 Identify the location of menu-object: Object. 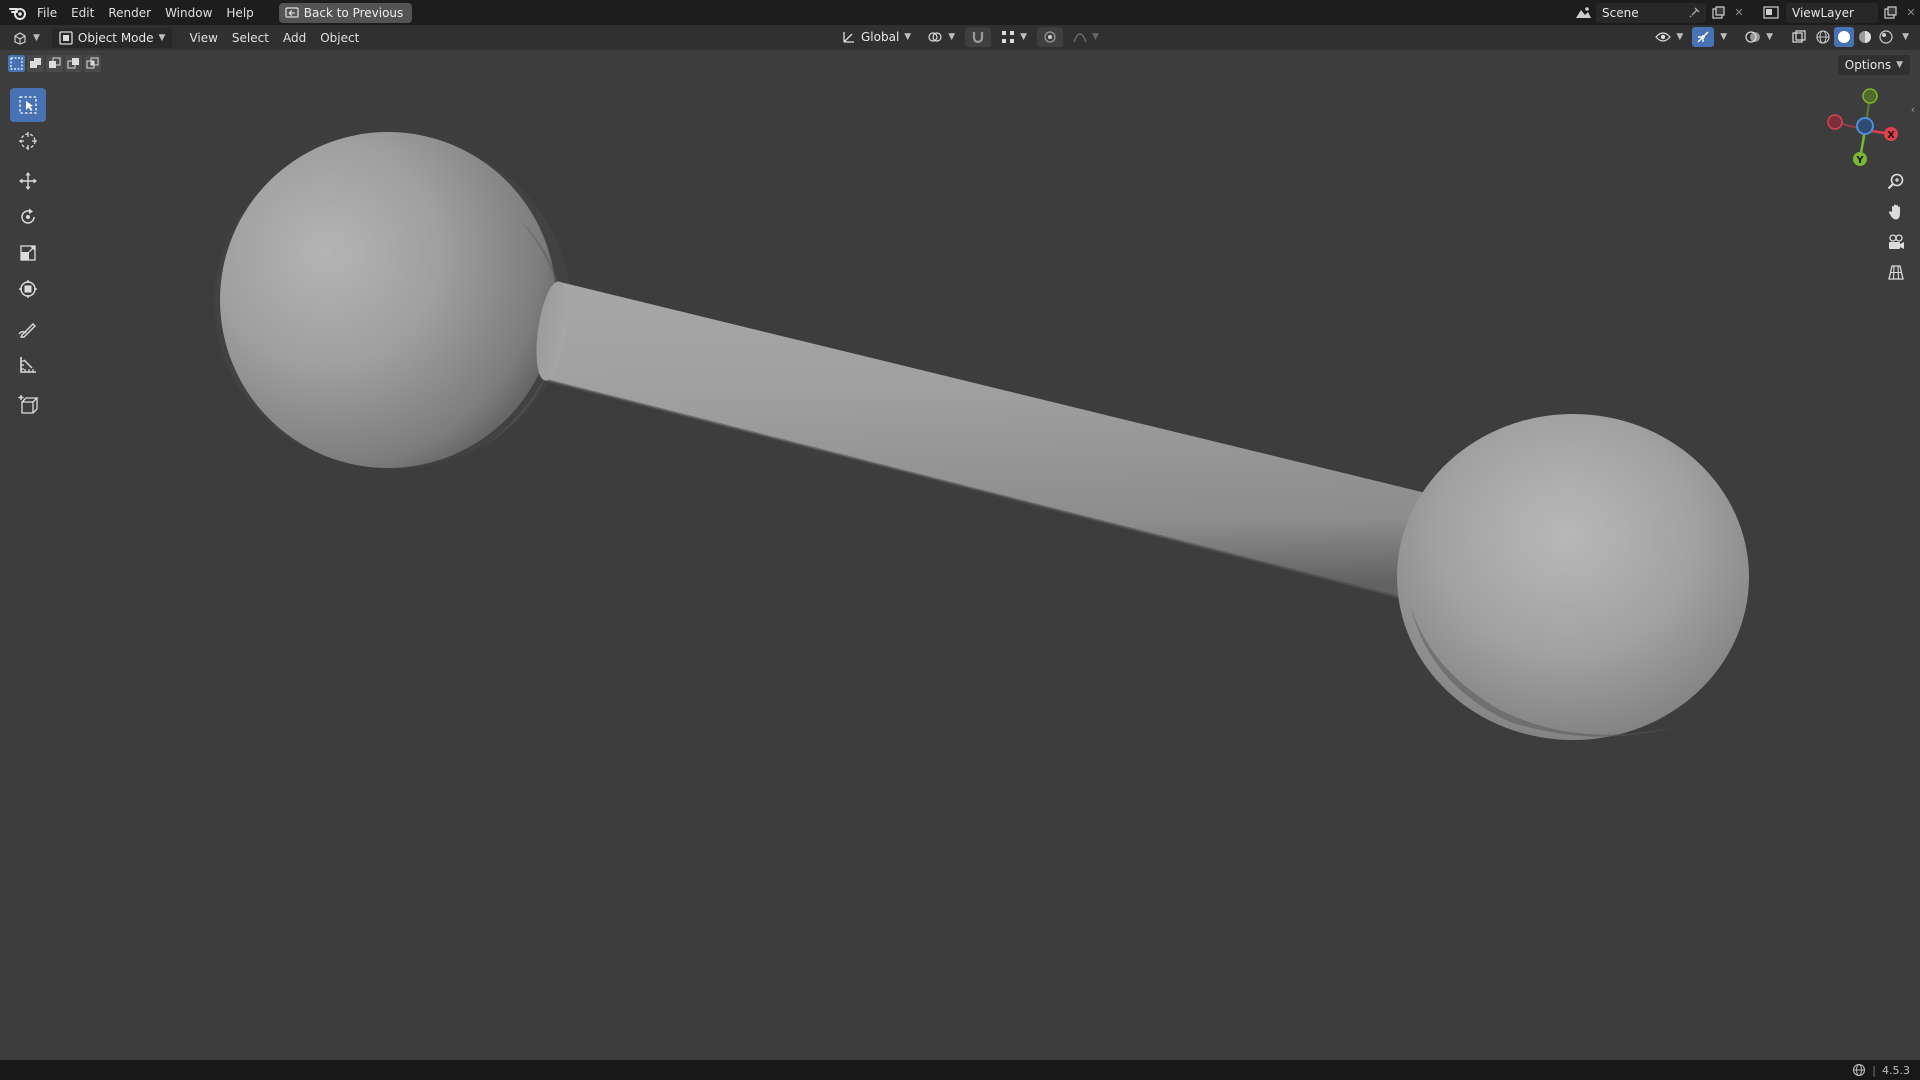
(339, 38).